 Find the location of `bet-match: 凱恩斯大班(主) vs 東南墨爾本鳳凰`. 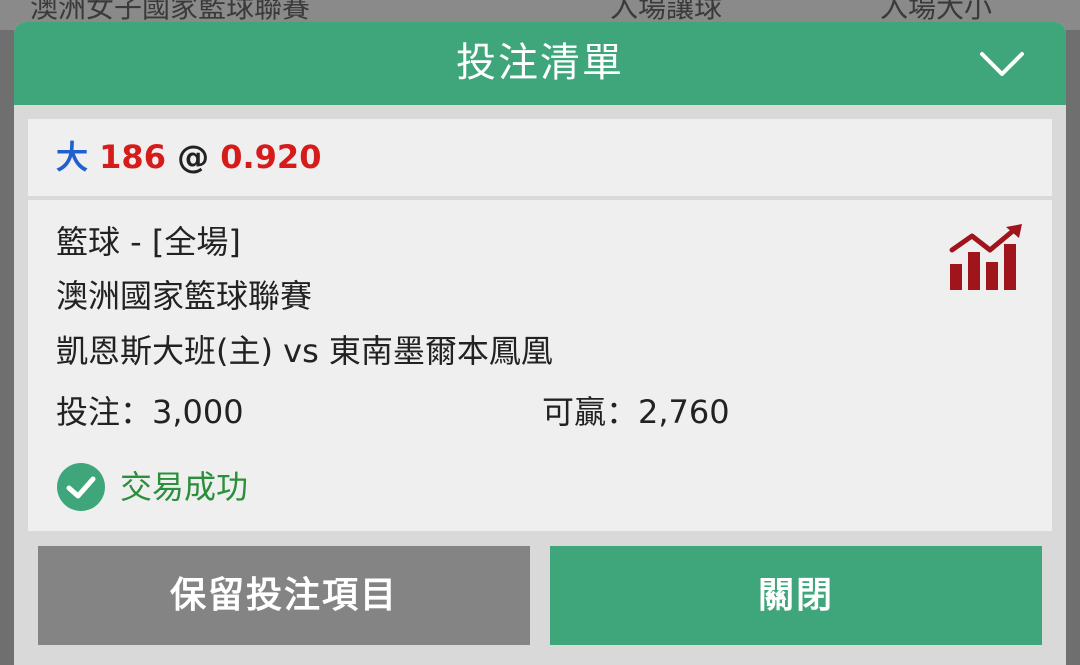

bet-match: 凱恩斯大班(主) vs 東南墨爾本鳳凰 is located at coordinates (304, 351).